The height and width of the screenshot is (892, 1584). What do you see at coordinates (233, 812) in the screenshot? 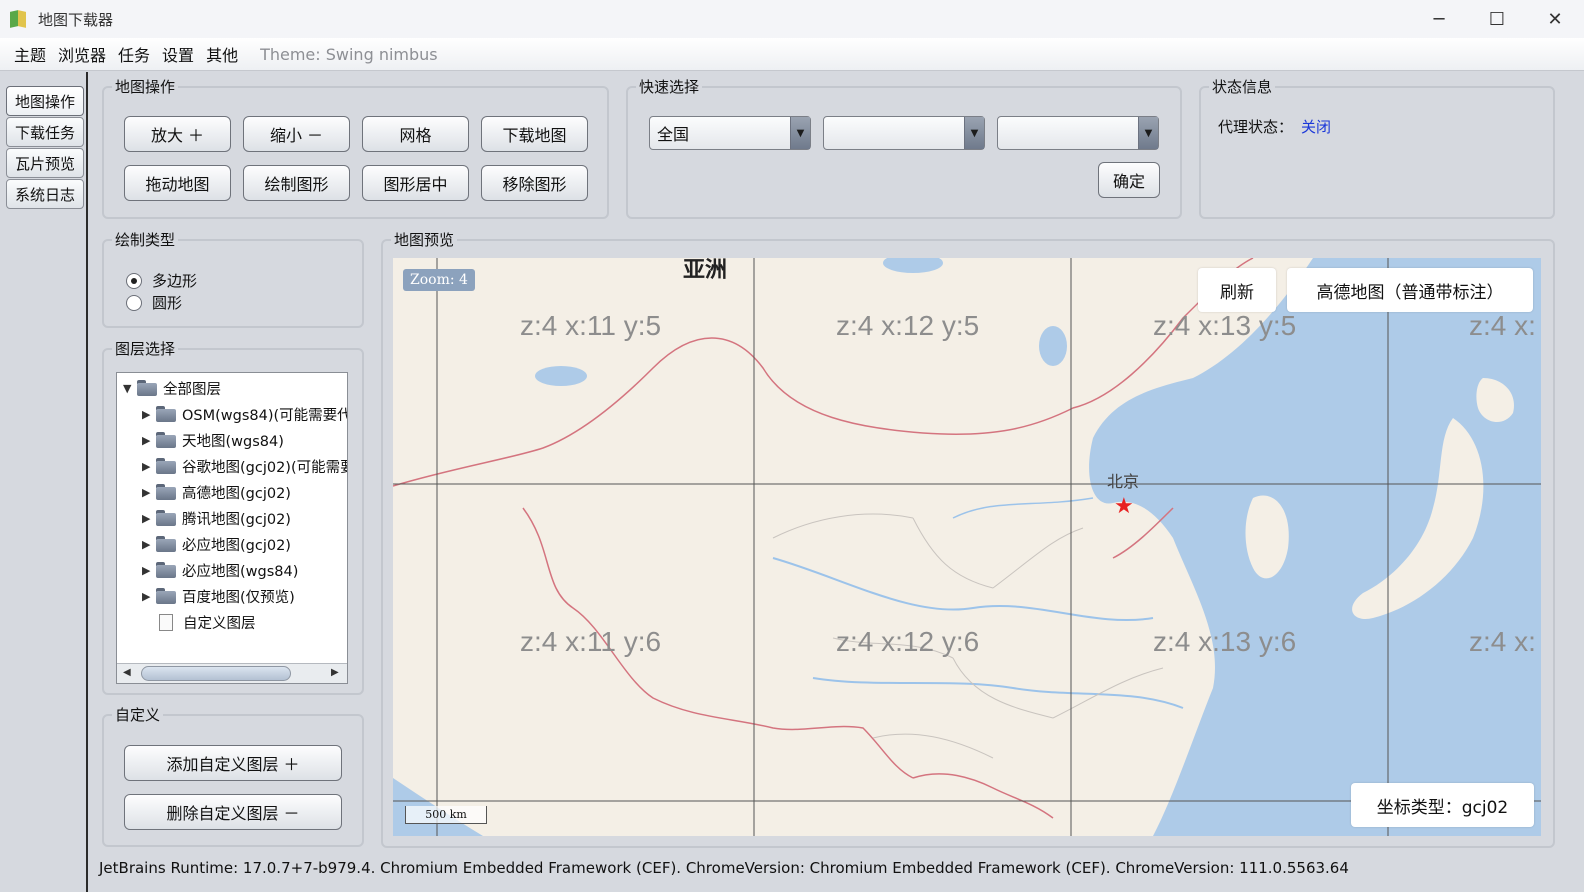
I see `remove-custom-layer-button: 删除自定义图层 －` at bounding box center [233, 812].